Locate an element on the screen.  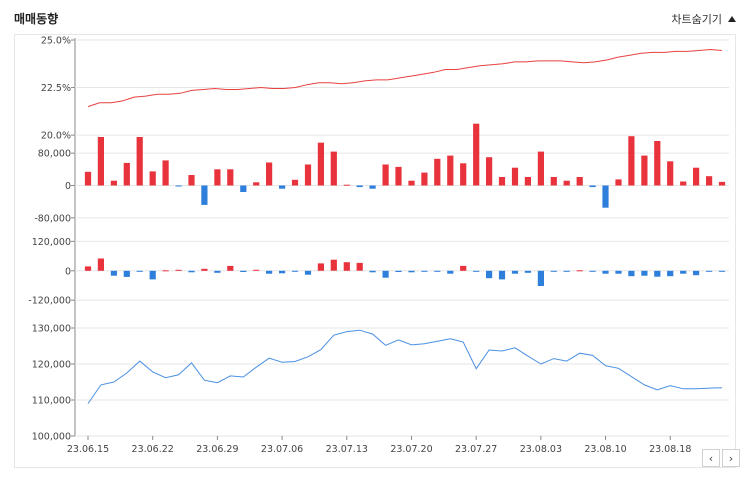
y-tick-label: 0 is located at coordinates (68, 186).